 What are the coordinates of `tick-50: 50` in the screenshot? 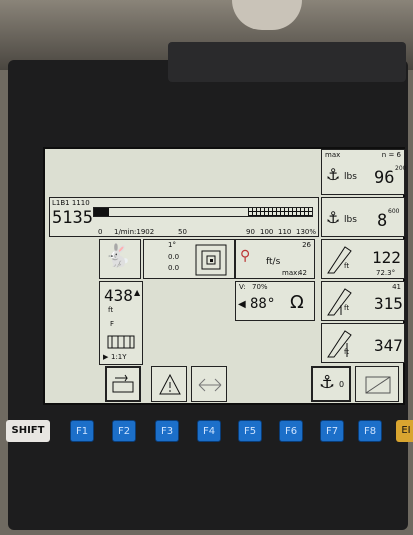 It's located at (182, 232).